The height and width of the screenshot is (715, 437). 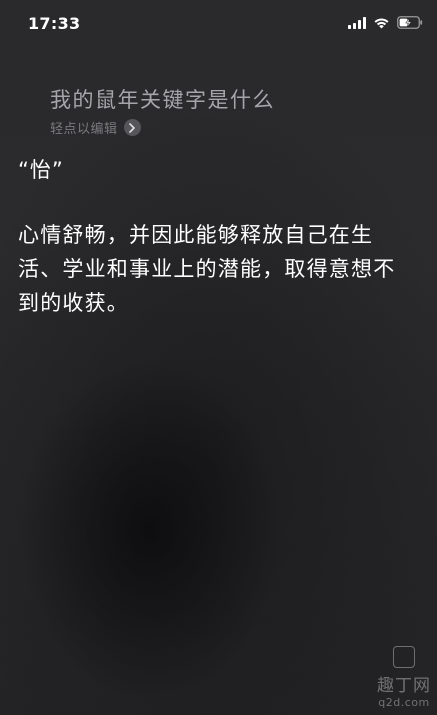 I want to click on battery-charging-icon, so click(x=410, y=22).